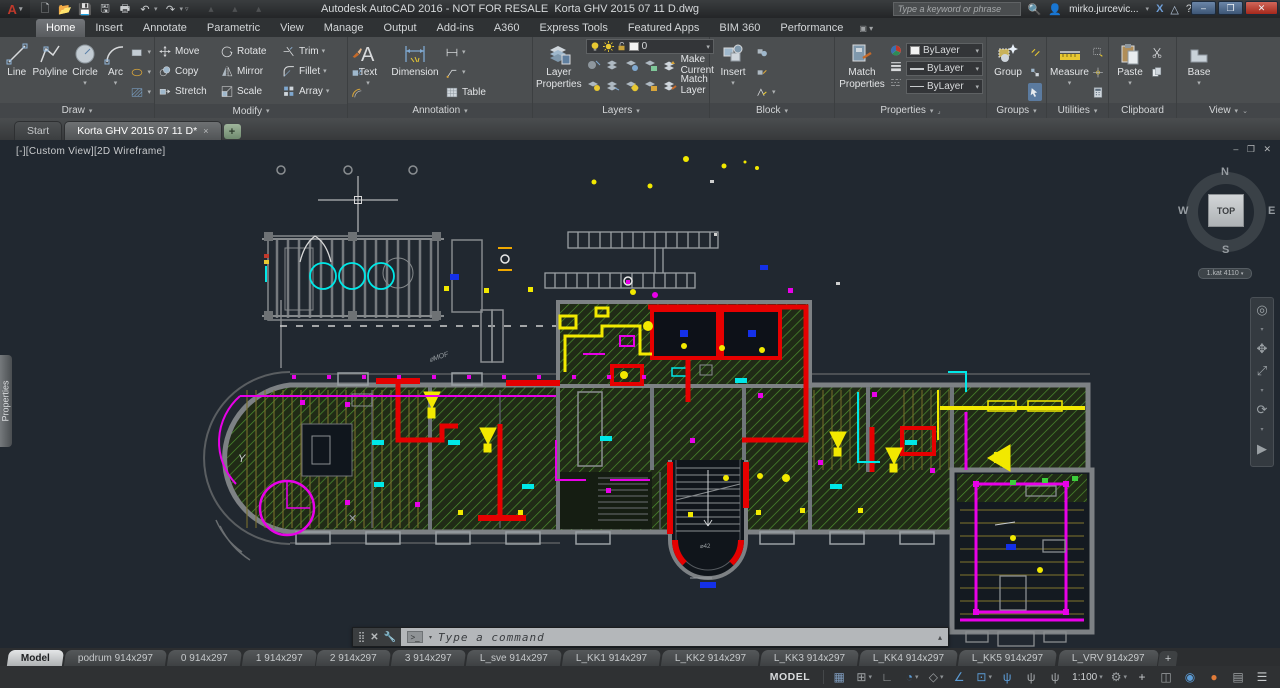  What do you see at coordinates (50, 58) in the screenshot?
I see `polyline-button: Polyline` at bounding box center [50, 58].